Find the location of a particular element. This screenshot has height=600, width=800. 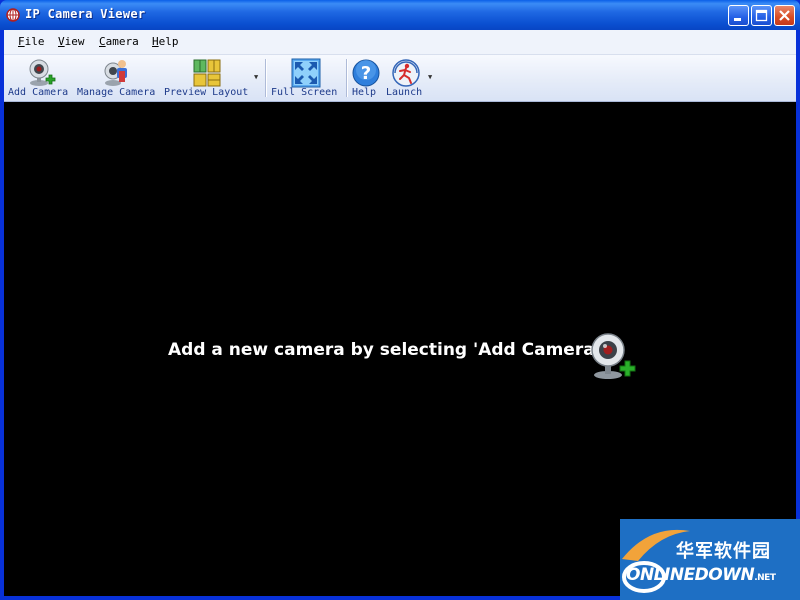

minimize-button is located at coordinates (738, 15).